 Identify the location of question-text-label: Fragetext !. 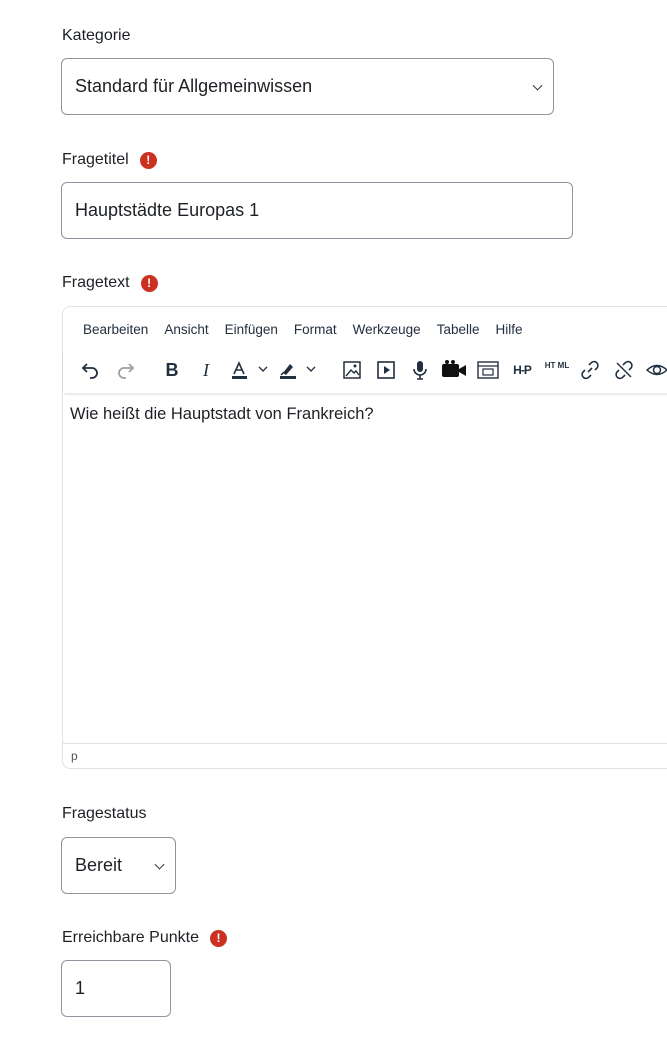
(110, 283).